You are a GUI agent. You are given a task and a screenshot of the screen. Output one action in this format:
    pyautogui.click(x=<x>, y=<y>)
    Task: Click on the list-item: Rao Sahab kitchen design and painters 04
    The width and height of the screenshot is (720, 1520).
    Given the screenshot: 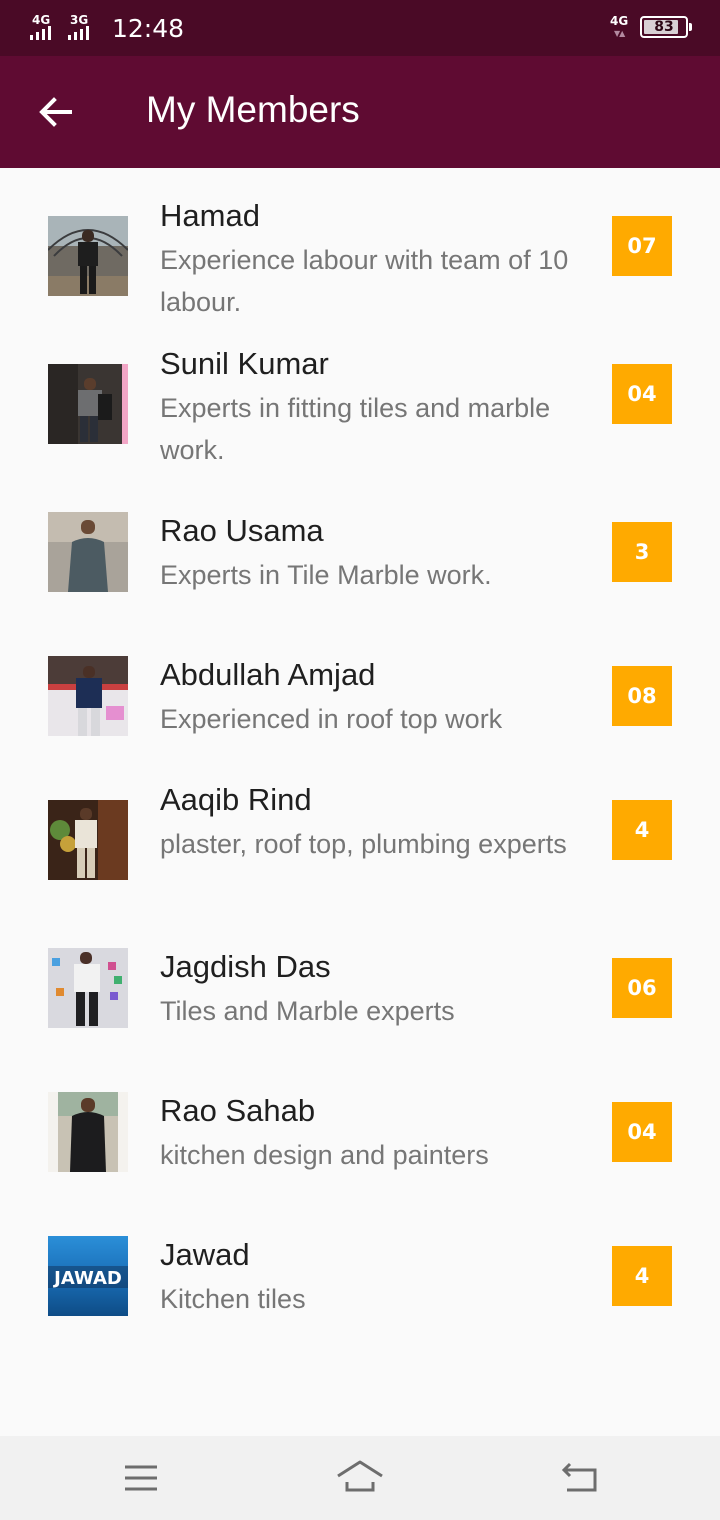 What is the action you would take?
    pyautogui.click(x=360, y=1135)
    